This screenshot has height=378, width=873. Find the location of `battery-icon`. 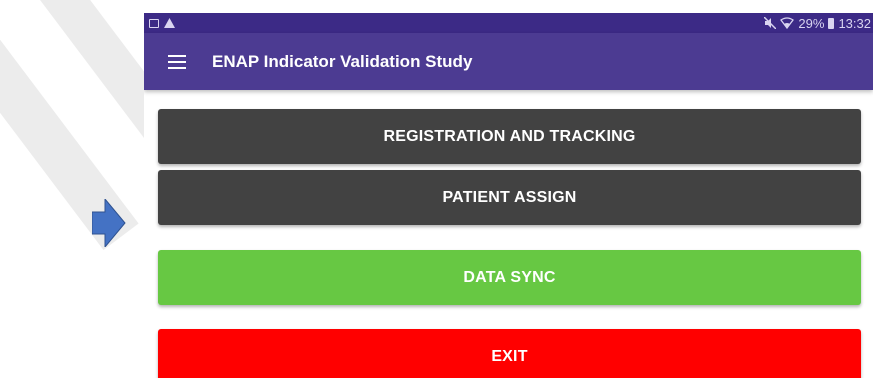

battery-icon is located at coordinates (831, 23).